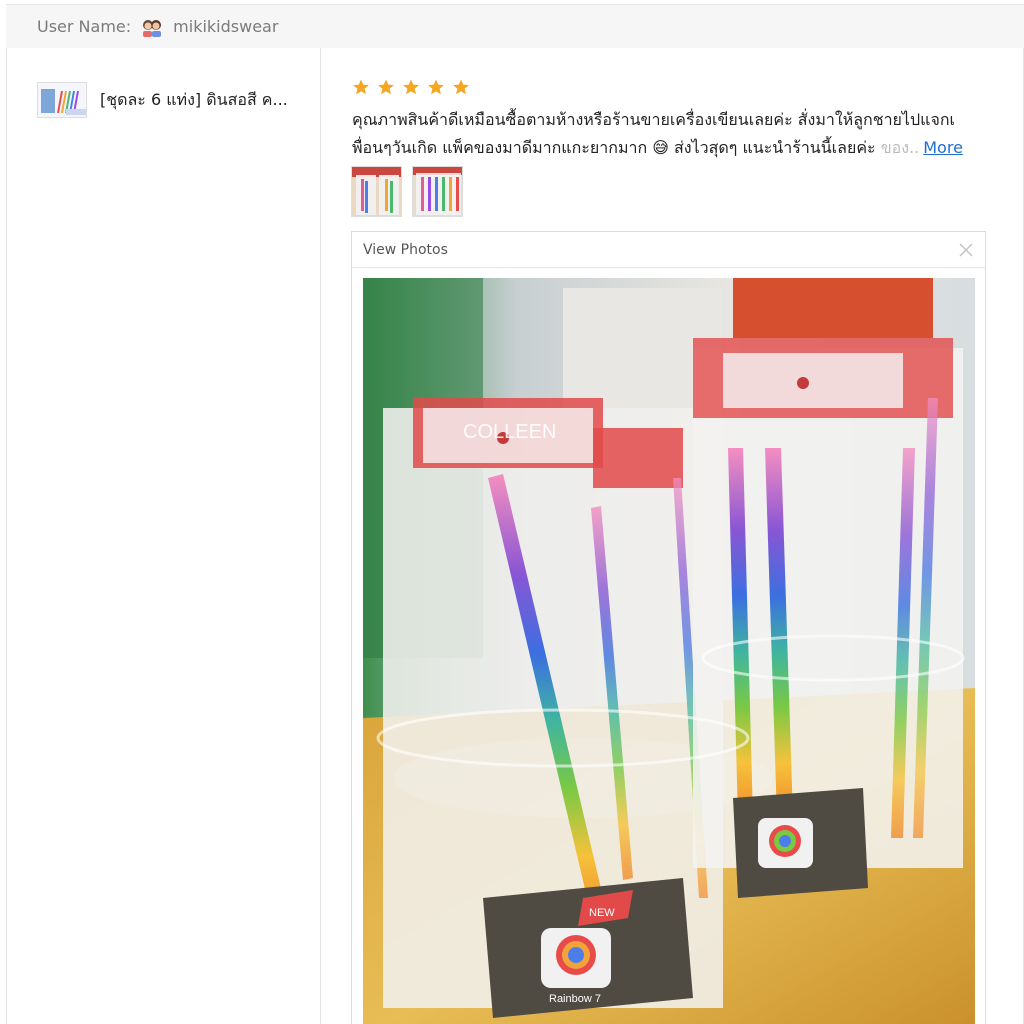 The image size is (1024, 1024). What do you see at coordinates (897, 147) in the screenshot?
I see `review-truncated-text: ของ..` at bounding box center [897, 147].